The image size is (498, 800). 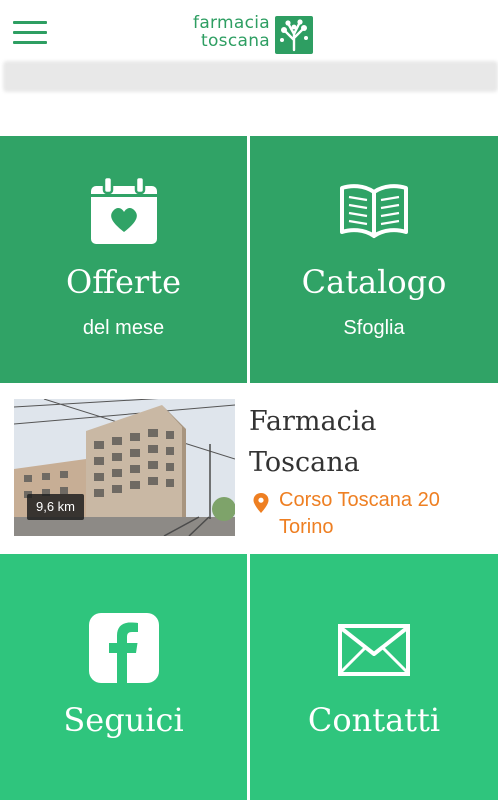 What do you see at coordinates (123, 328) in the screenshot?
I see `offers-subtitle: del mese` at bounding box center [123, 328].